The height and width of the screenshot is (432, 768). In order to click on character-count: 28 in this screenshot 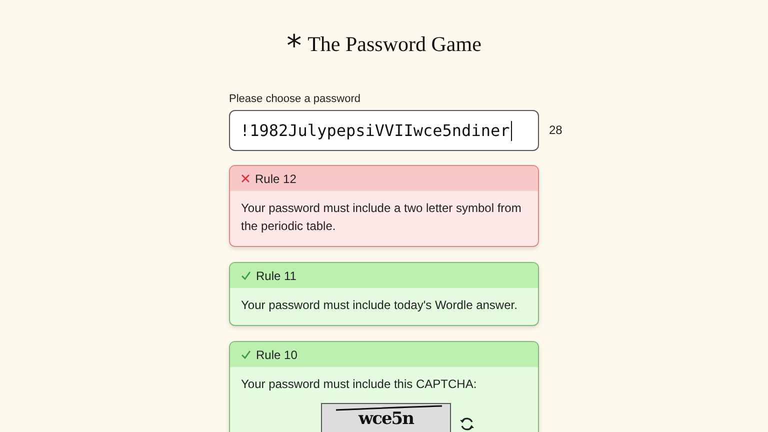, I will do `click(555, 130)`.